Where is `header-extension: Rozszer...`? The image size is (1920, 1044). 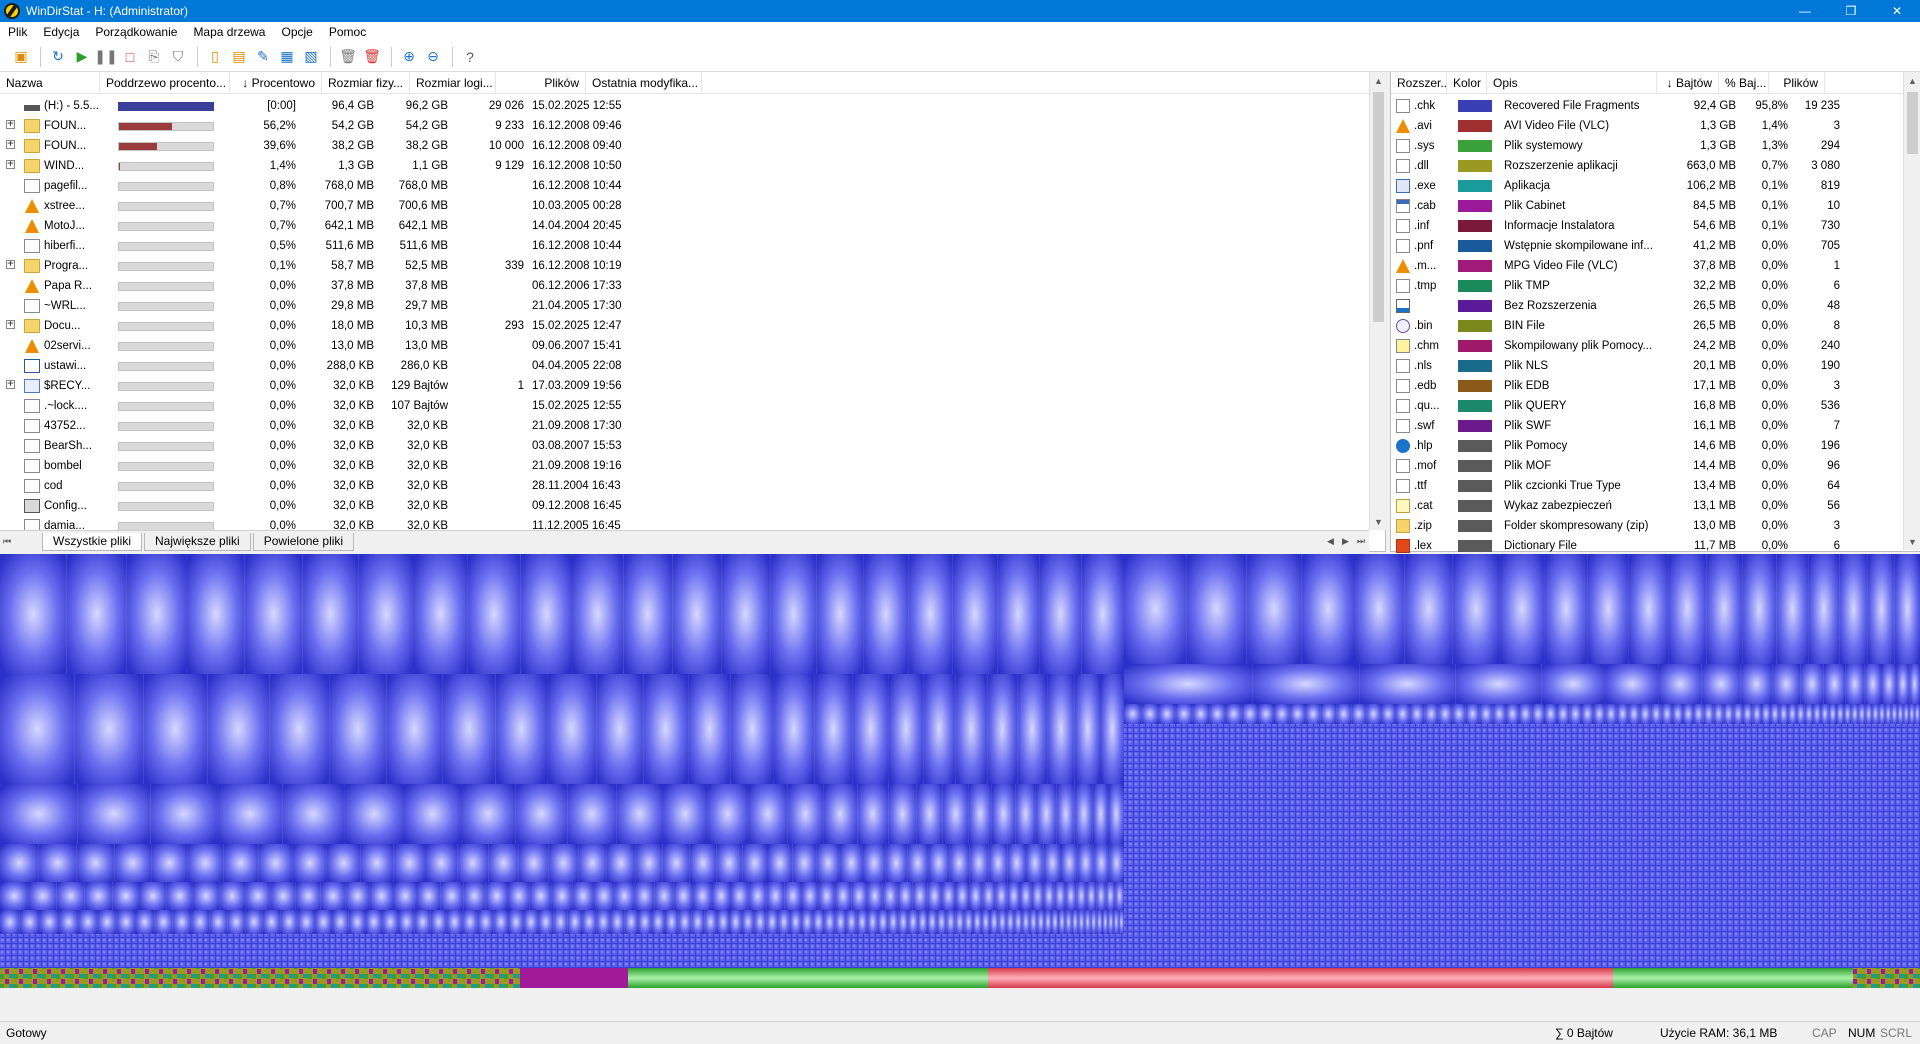 header-extension: Rozszer... is located at coordinates (1419, 82).